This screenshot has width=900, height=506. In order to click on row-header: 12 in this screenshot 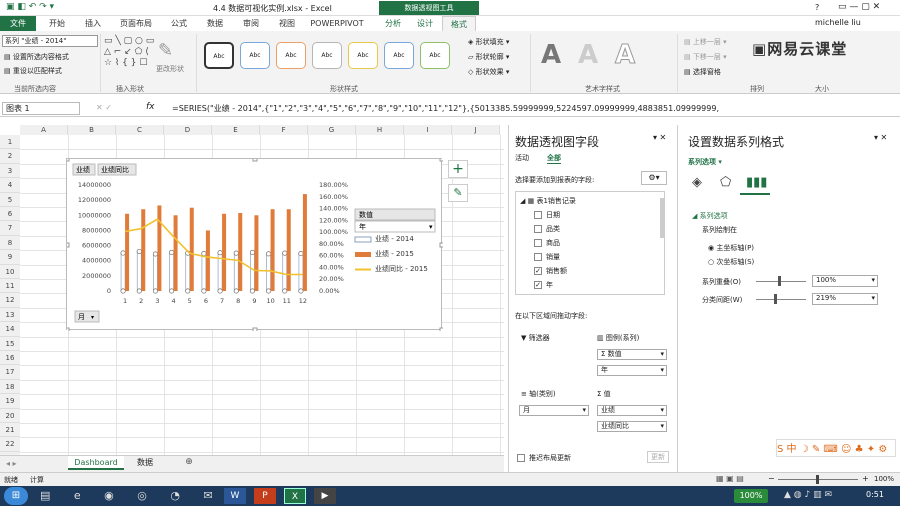, I will do `click(10, 300)`.